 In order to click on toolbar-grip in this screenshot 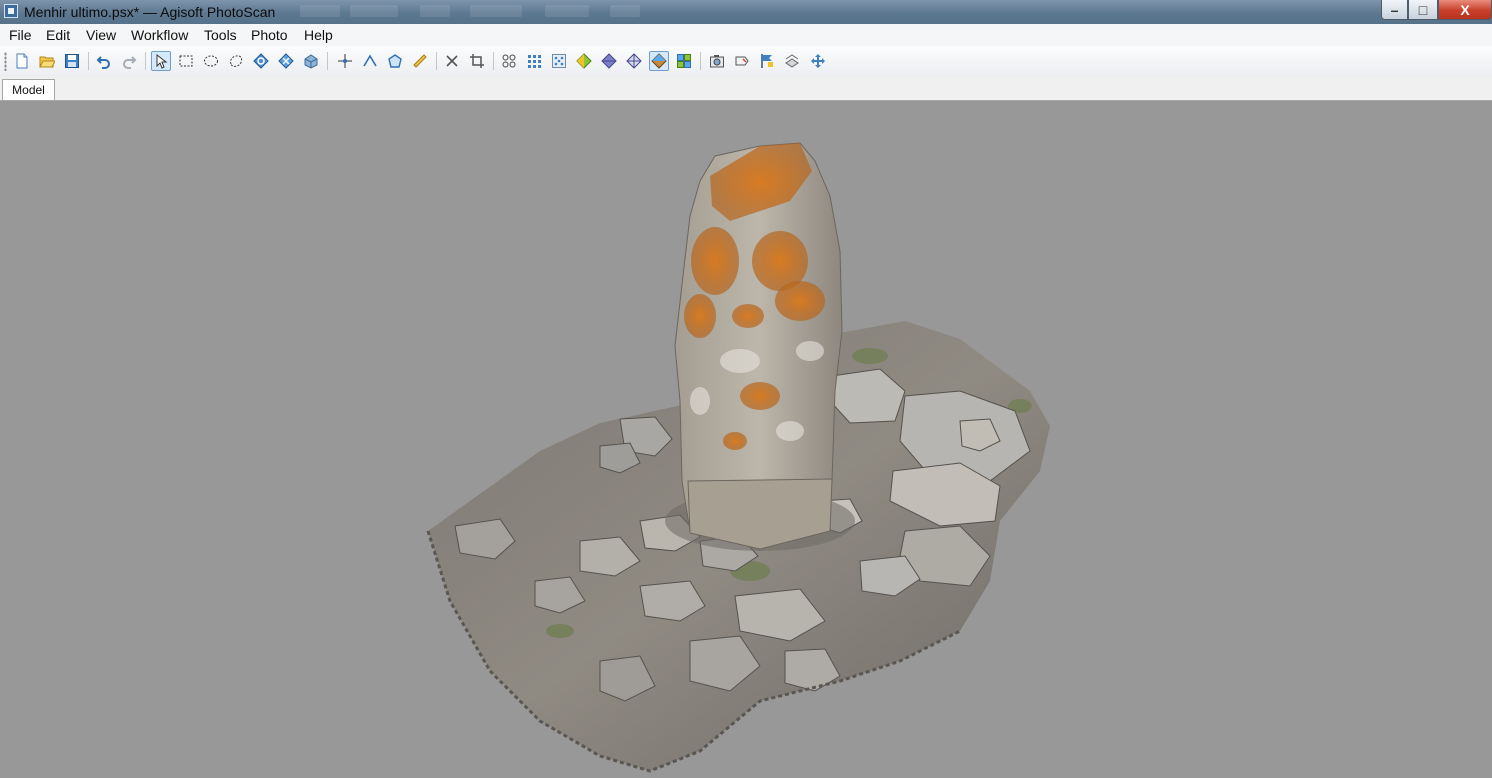, I will do `click(5, 61)`.